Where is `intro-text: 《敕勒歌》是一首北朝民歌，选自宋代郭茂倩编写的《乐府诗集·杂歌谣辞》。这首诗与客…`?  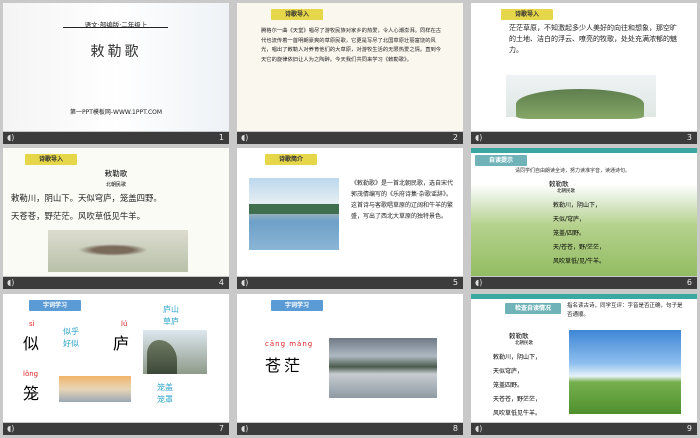
intro-text: 《敕勒歌》是一首北朝民歌，选自宋代郭茂倩编写的《乐府诗集·杂歌谣辞》。这首诗与客… is located at coordinates (402, 200).